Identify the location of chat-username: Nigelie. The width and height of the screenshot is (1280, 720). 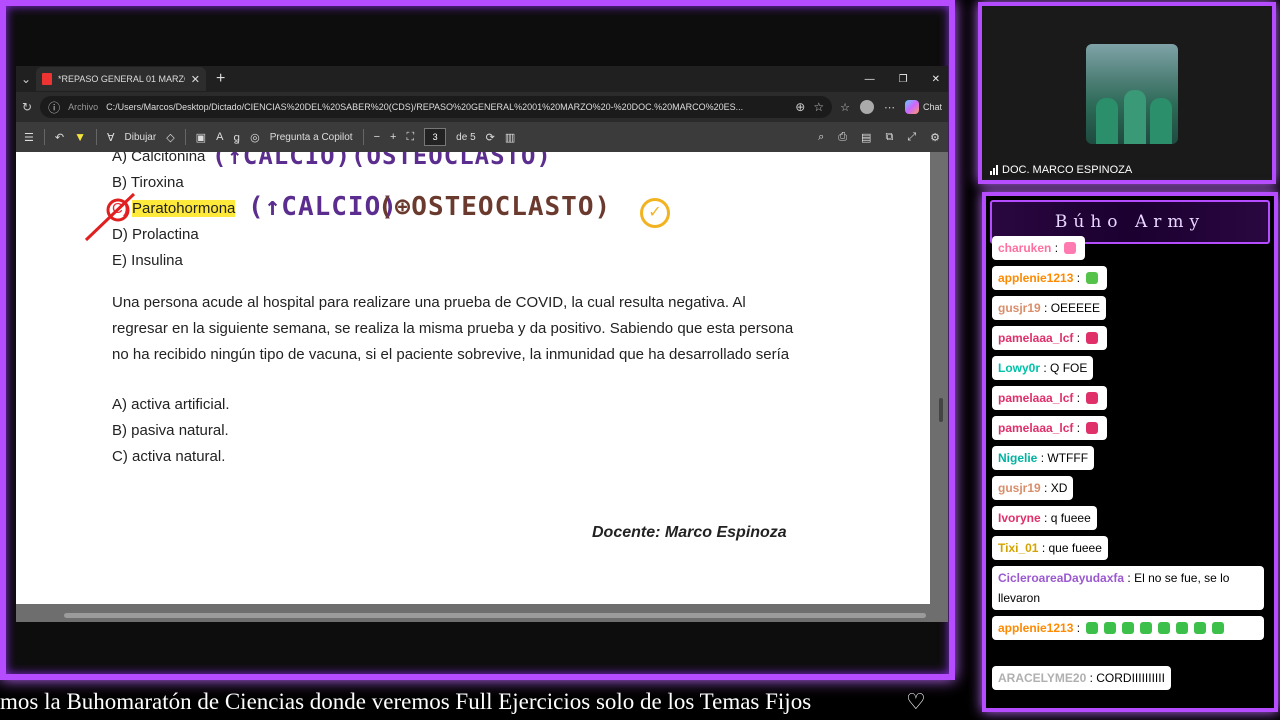
(1017, 458).